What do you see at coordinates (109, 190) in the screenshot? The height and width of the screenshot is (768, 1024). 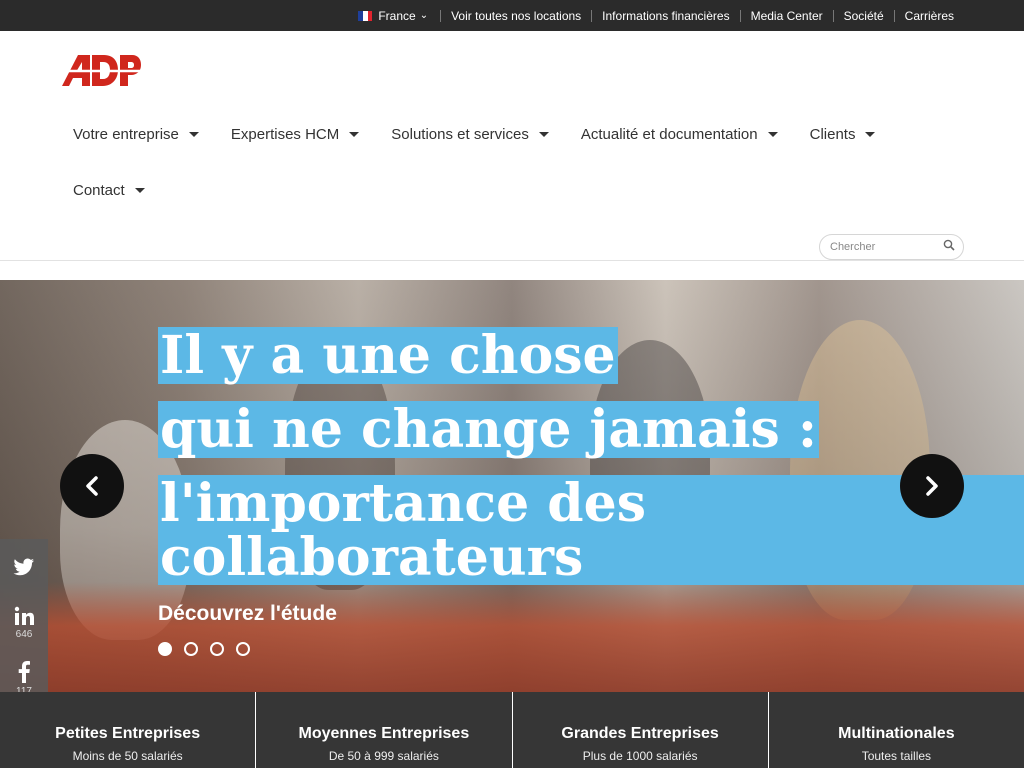 I see `nav-contact: Contact` at bounding box center [109, 190].